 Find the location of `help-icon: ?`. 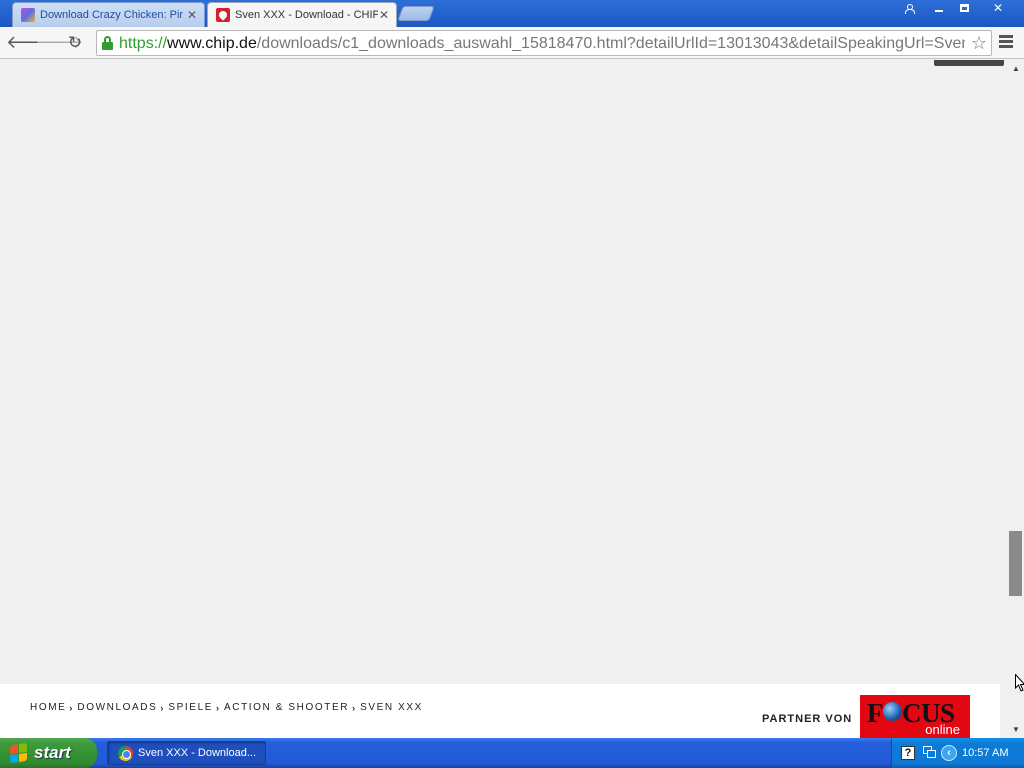

help-icon: ? is located at coordinates (908, 753).